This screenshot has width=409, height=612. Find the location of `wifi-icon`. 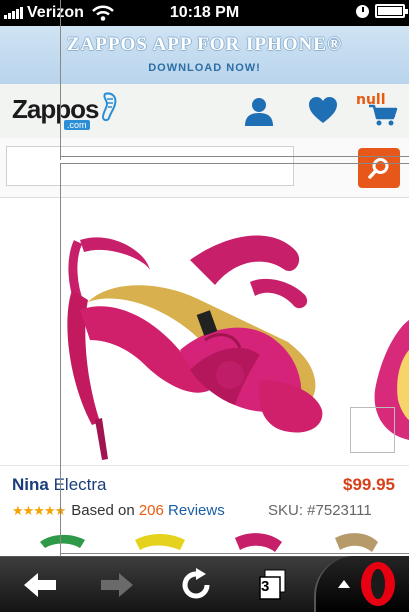

wifi-icon is located at coordinates (103, 13).